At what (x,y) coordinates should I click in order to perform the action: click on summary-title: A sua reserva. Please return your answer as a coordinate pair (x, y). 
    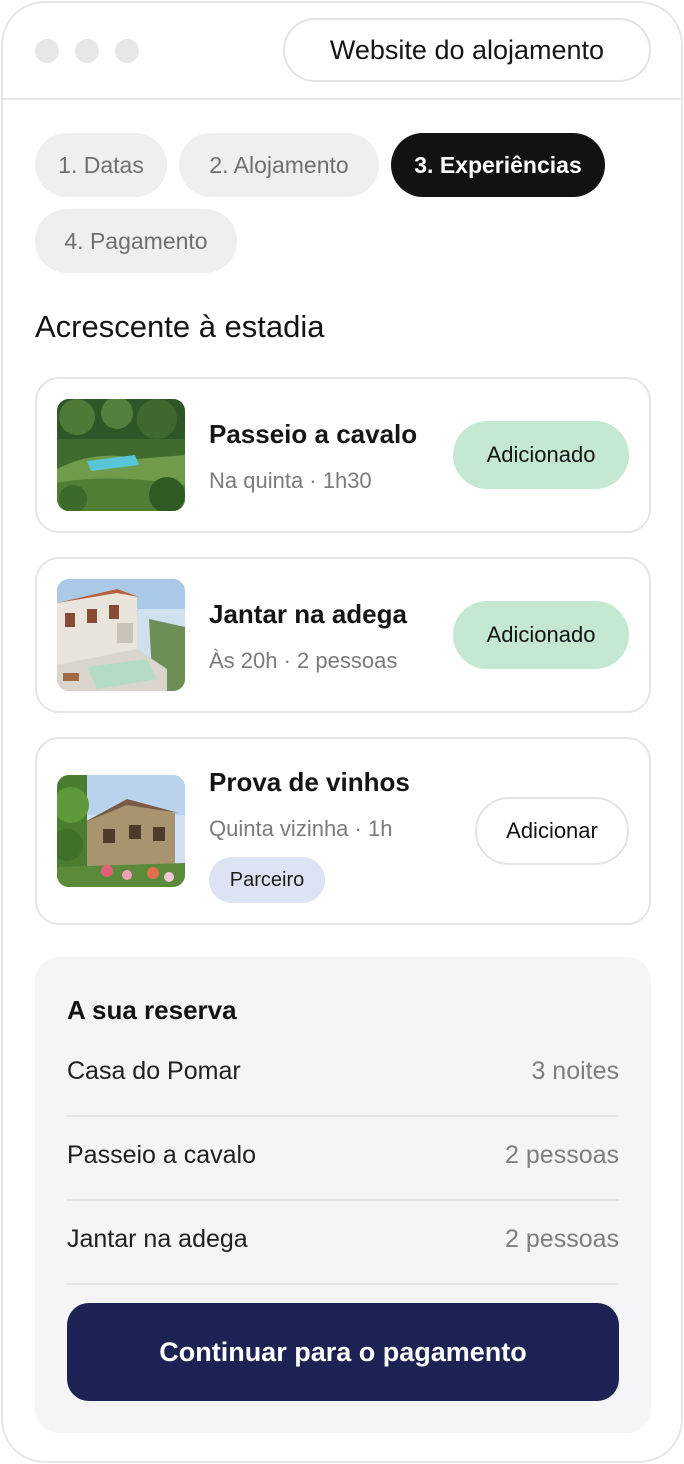
    Looking at the image, I should click on (152, 1010).